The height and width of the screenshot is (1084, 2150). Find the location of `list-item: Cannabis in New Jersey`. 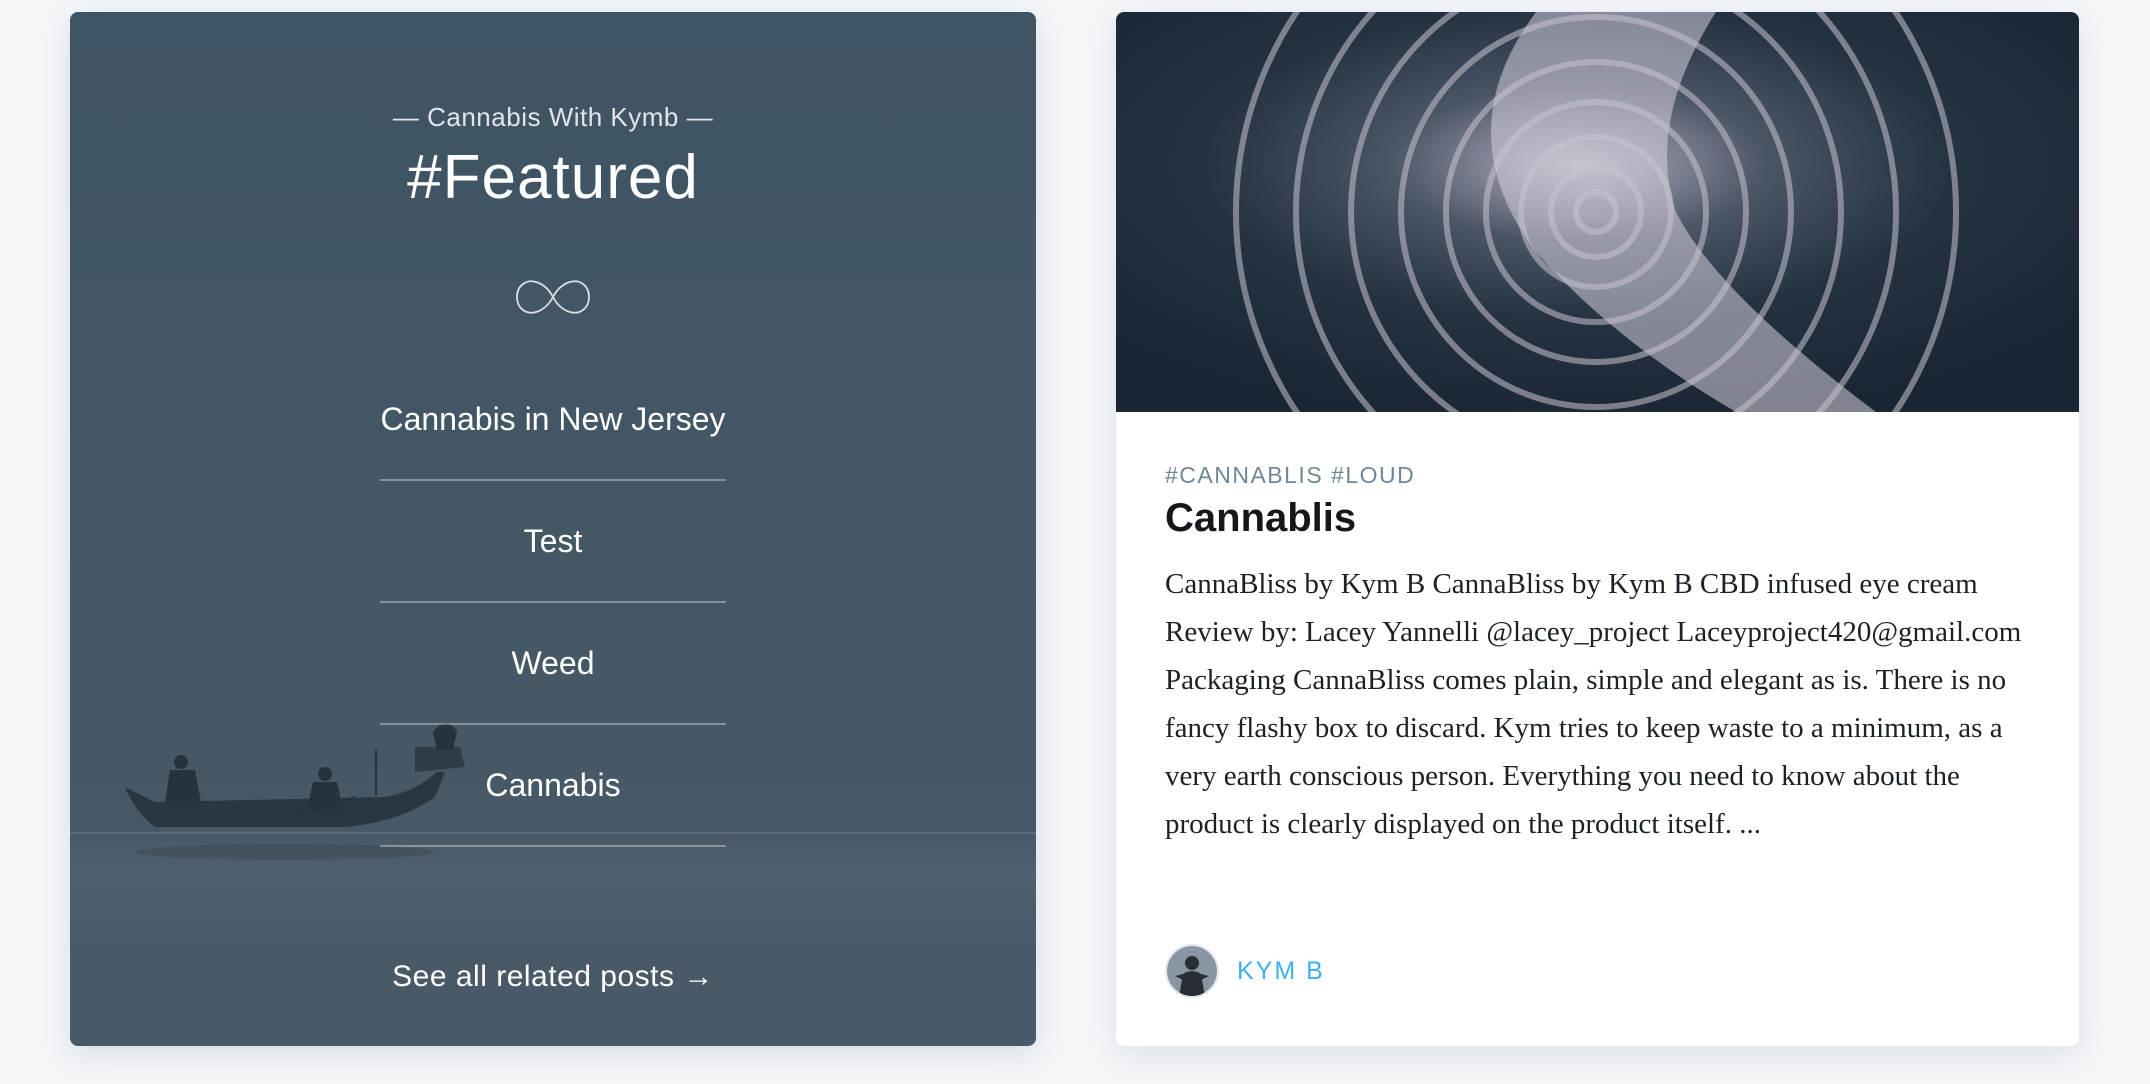

list-item: Cannabis in New Jersey is located at coordinates (553, 420).